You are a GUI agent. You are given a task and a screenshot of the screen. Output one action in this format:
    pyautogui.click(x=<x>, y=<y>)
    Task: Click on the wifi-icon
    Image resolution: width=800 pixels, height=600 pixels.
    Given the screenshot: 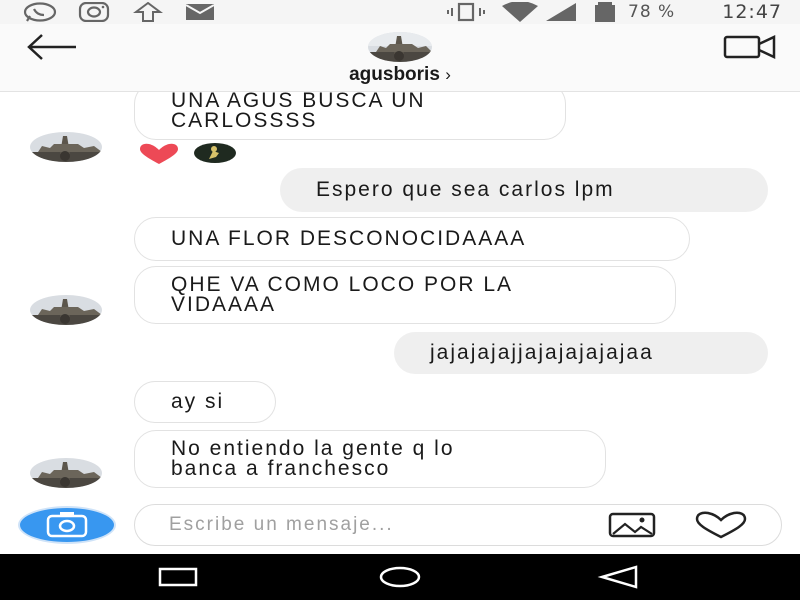 What is the action you would take?
    pyautogui.click(x=520, y=12)
    